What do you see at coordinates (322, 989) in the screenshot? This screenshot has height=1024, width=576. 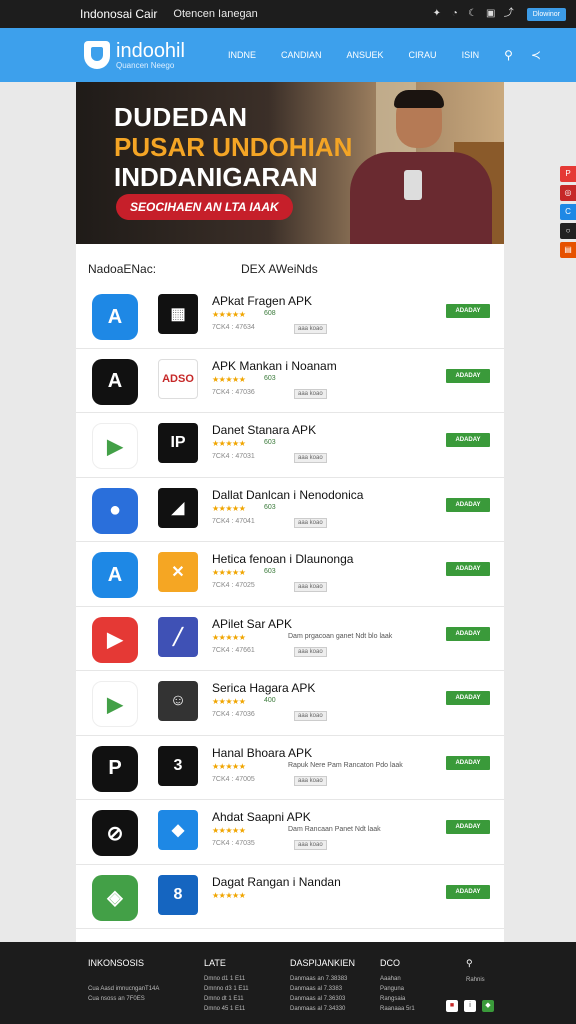 I see `footer-link: Danmaas al 7.3383` at bounding box center [322, 989].